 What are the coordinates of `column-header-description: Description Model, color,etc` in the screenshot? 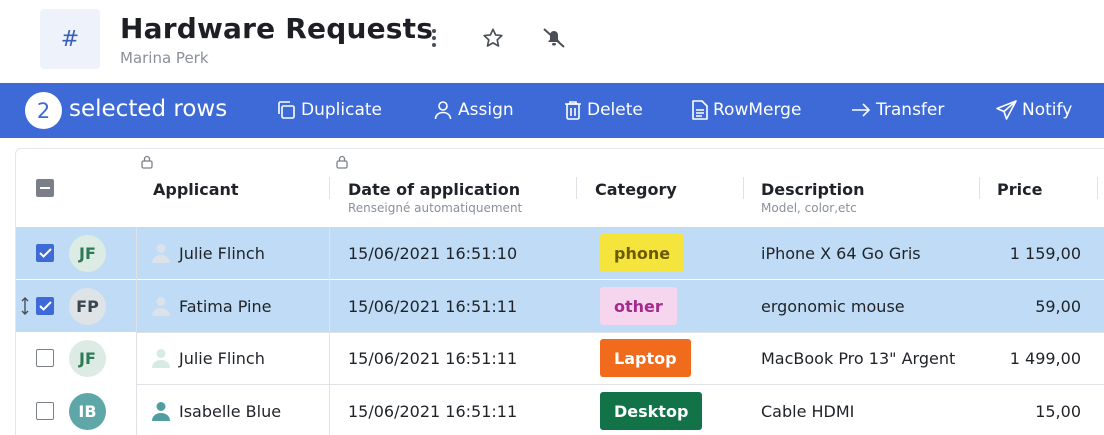 It's located at (861, 188).